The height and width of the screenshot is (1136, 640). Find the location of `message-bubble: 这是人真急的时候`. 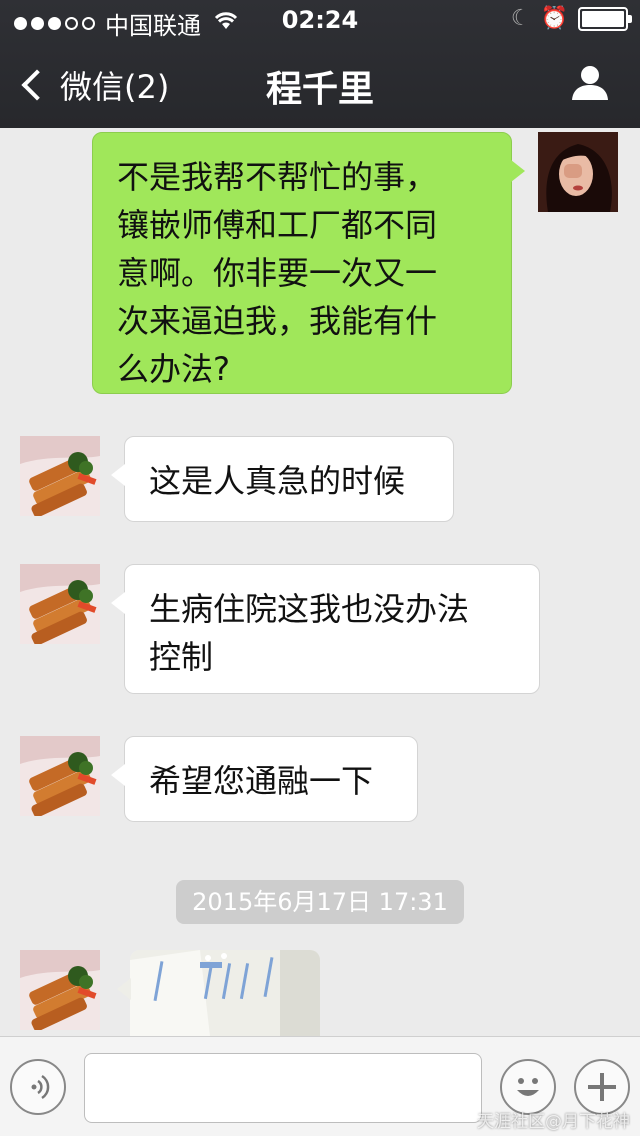

message-bubble: 这是人真急的时候 is located at coordinates (289, 479).